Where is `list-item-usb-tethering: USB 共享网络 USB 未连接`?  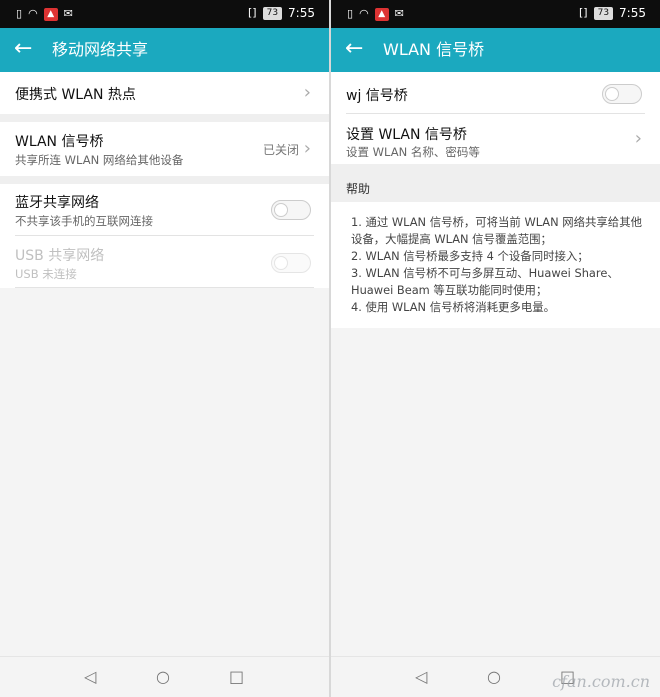 list-item-usb-tethering: USB 共享网络 USB 未连接 is located at coordinates (164, 262).